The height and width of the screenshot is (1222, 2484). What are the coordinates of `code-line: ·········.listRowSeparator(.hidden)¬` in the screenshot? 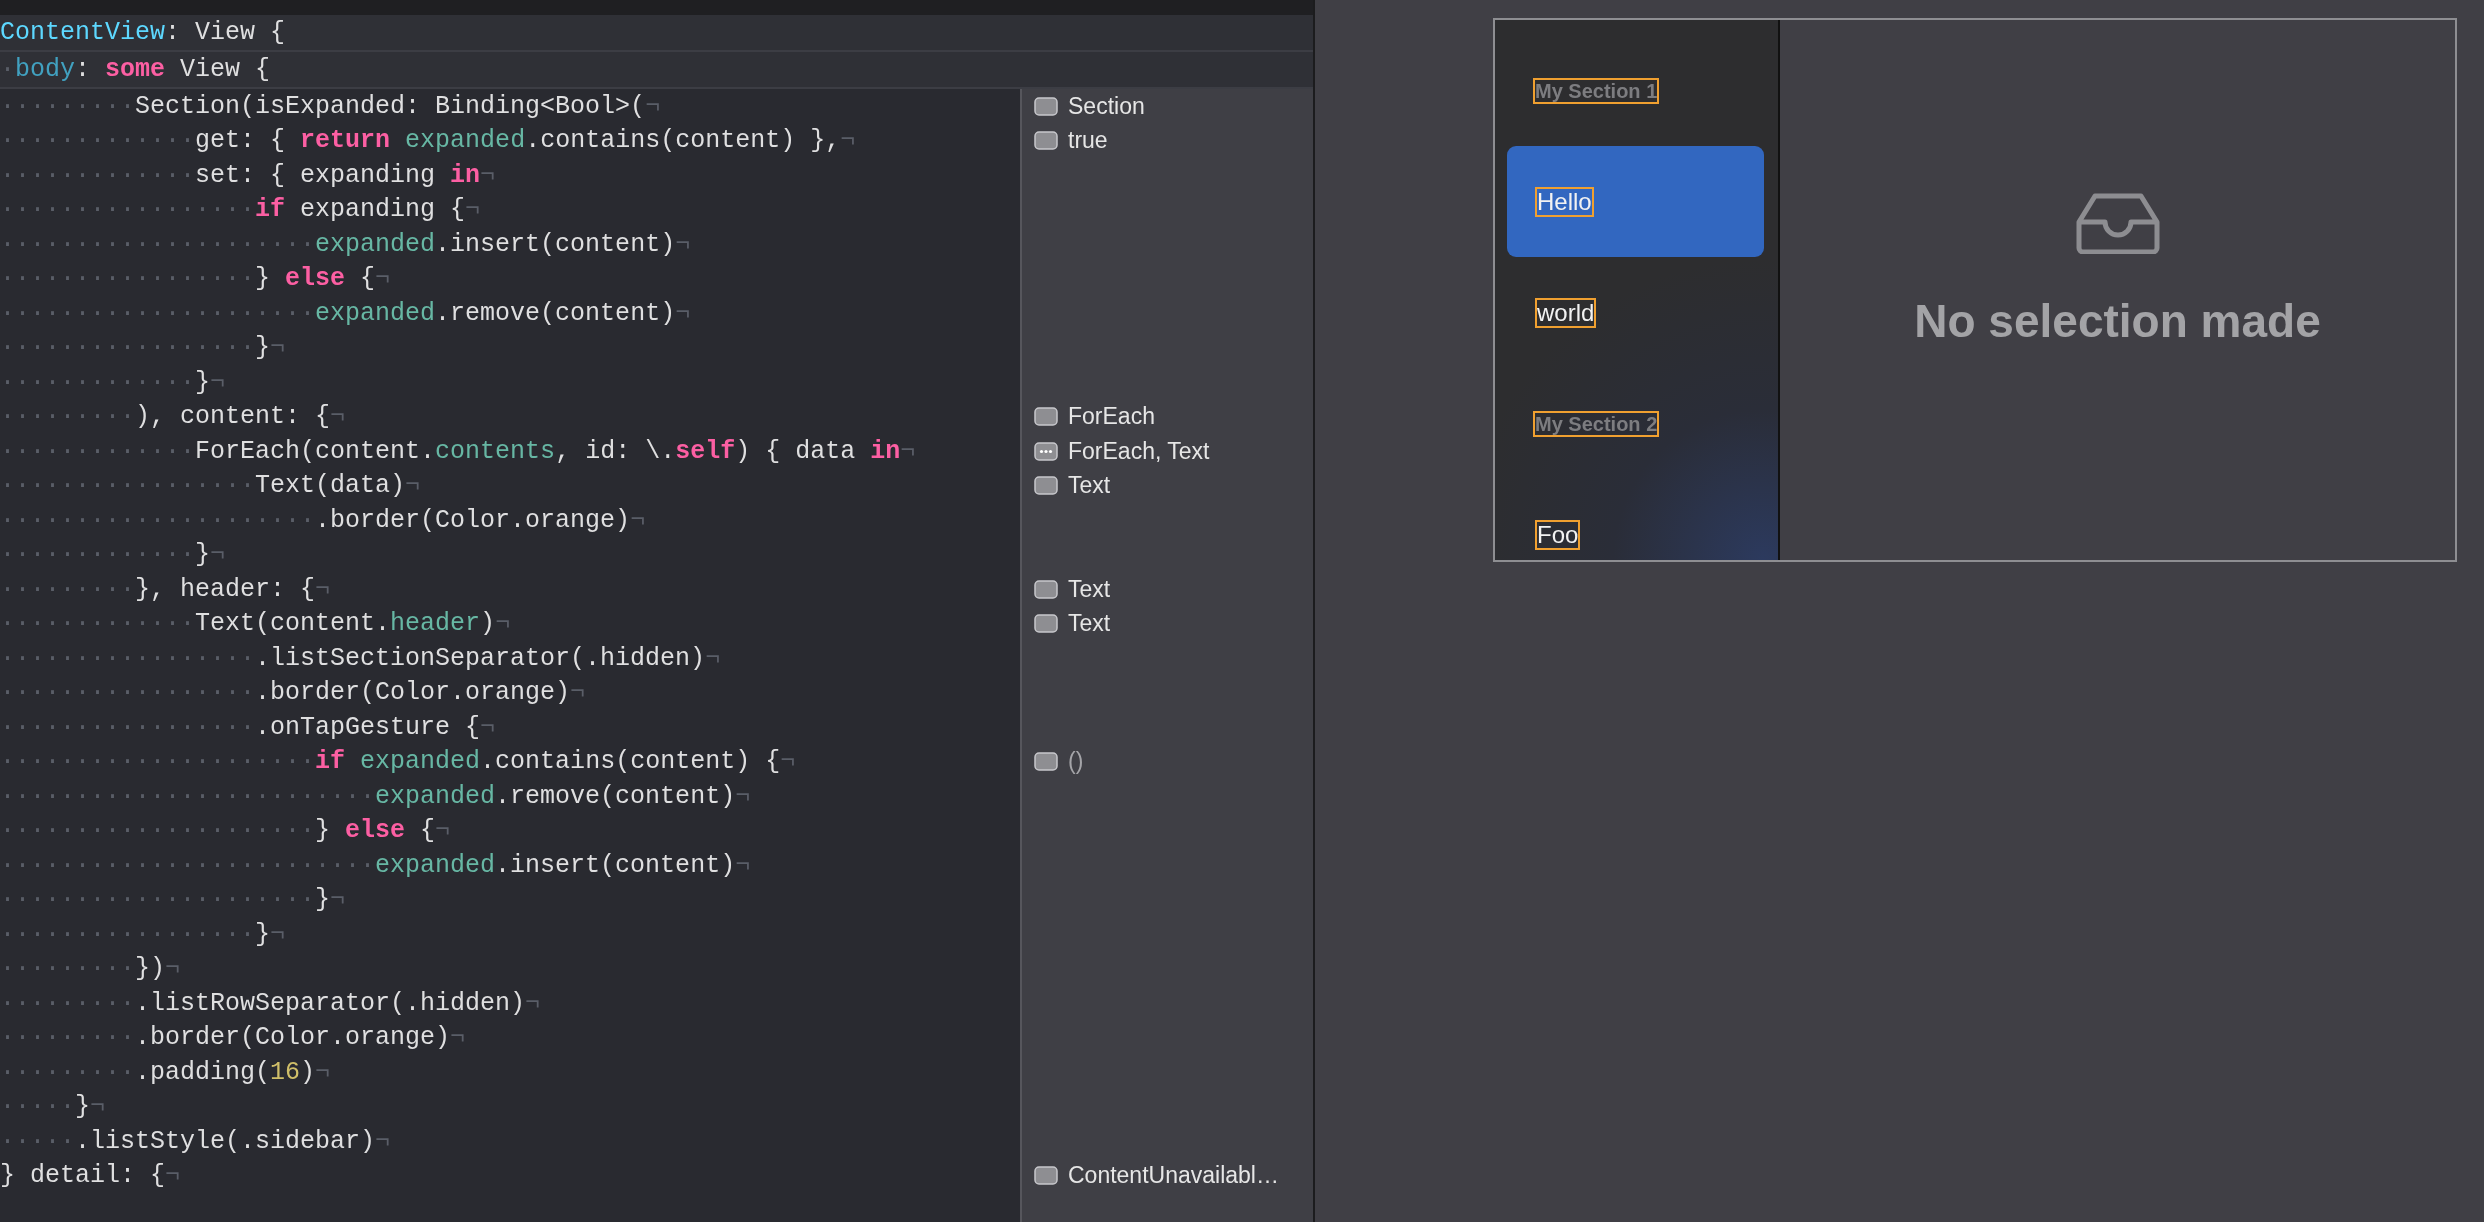 It's located at (270, 1003).